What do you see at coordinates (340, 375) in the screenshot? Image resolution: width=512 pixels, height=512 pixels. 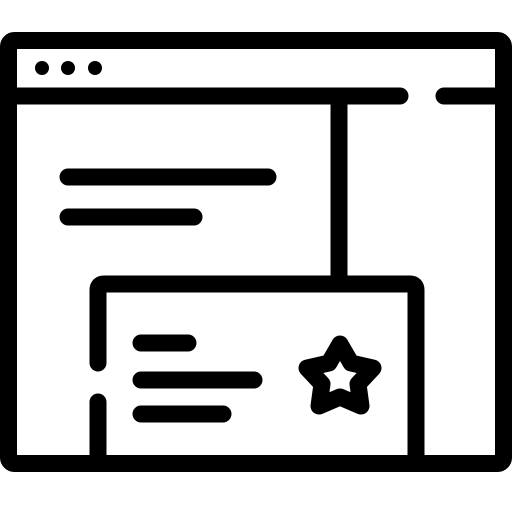 I see `star-icon` at bounding box center [340, 375].